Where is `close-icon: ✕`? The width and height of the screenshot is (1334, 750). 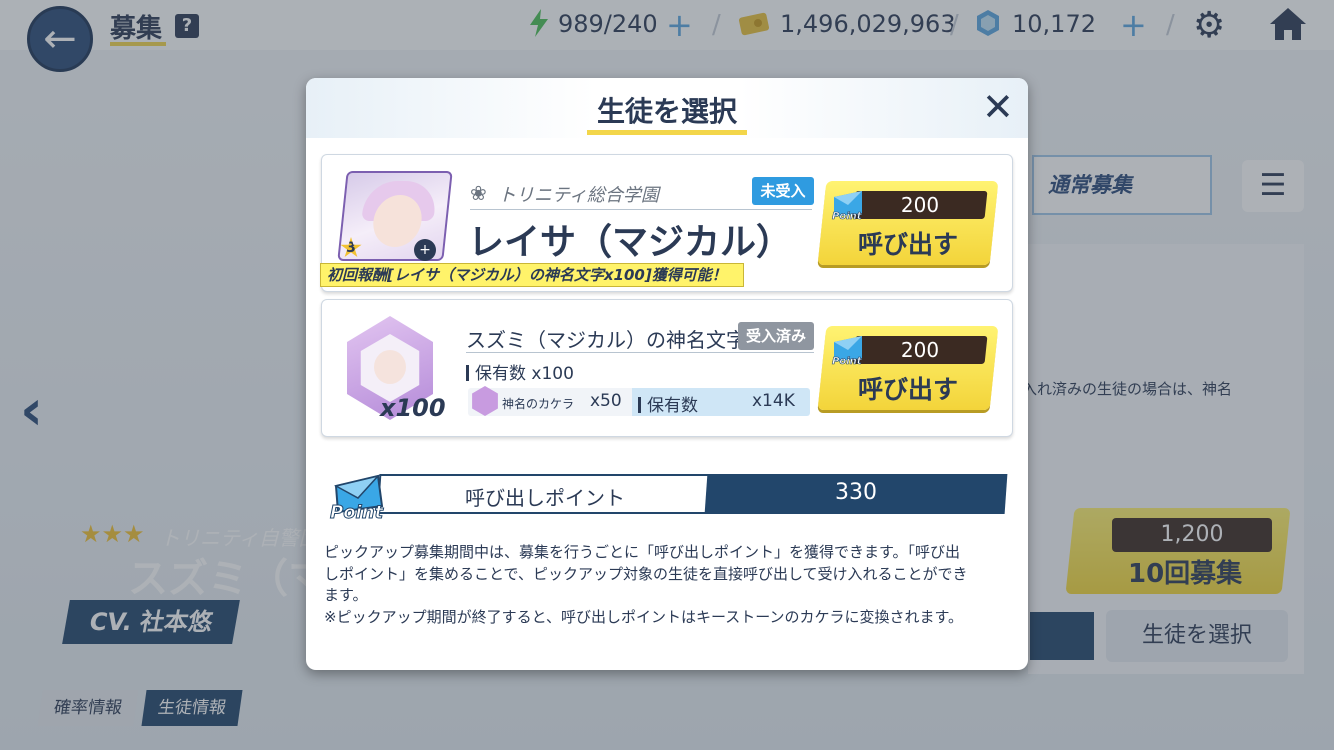 close-icon: ✕ is located at coordinates (998, 107).